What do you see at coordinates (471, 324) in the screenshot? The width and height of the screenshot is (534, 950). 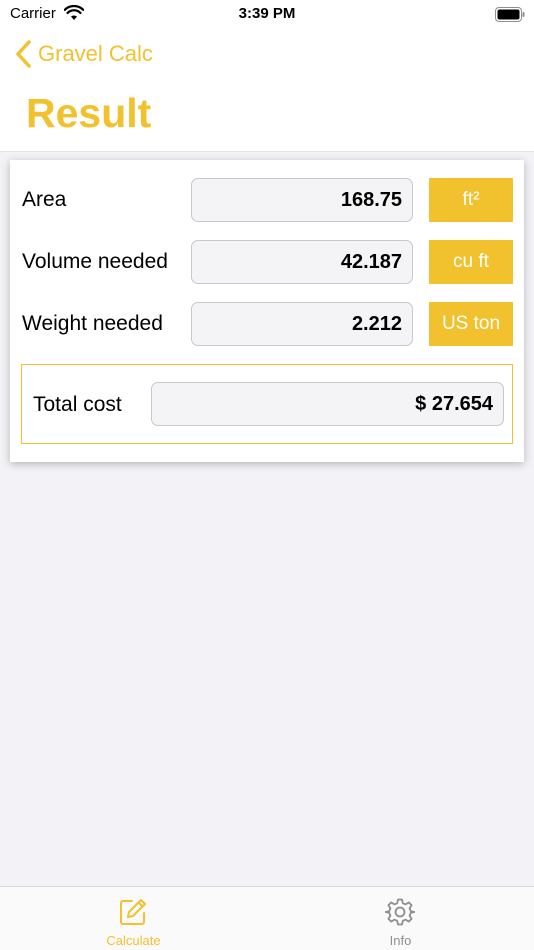 I see `weight-unit-button: US ton` at bounding box center [471, 324].